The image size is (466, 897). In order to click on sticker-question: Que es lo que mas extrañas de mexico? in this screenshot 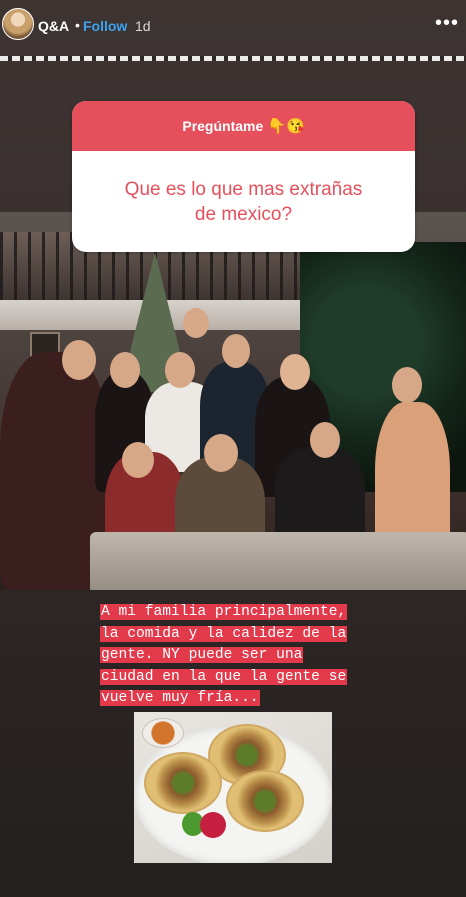, I will do `click(243, 189)`.